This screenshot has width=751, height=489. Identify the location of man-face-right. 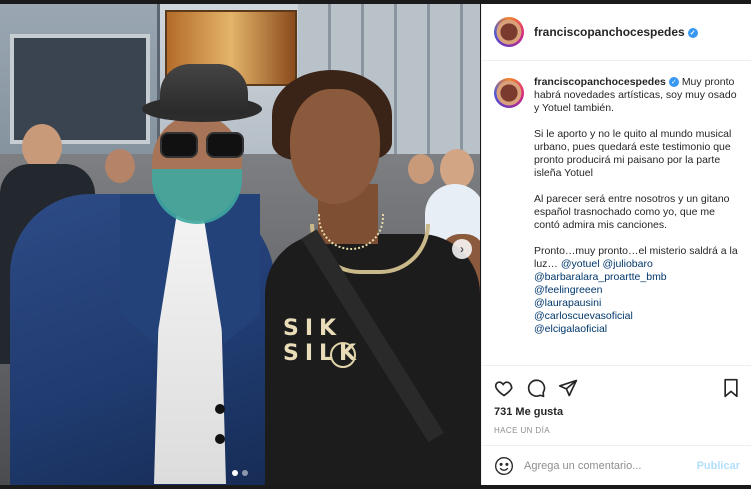
(335, 146).